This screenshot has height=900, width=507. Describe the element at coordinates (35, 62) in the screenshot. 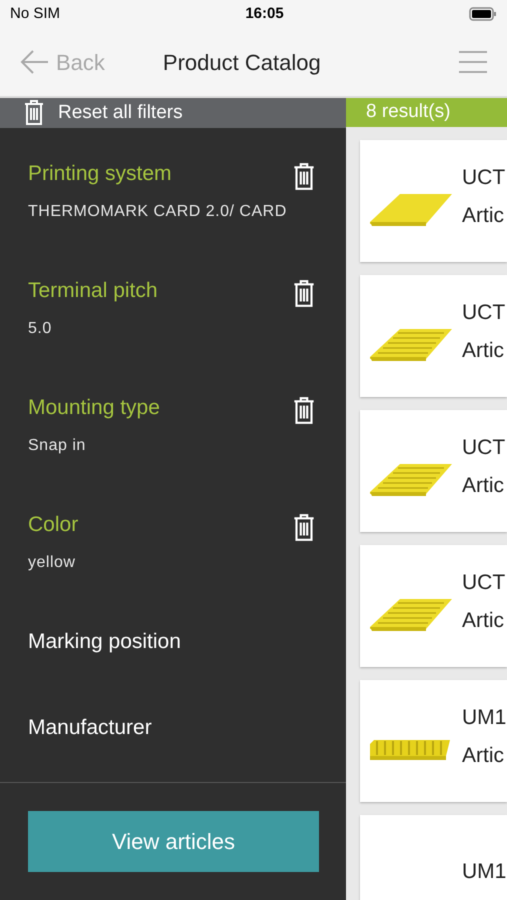

I see `arrow-left-icon` at that location.